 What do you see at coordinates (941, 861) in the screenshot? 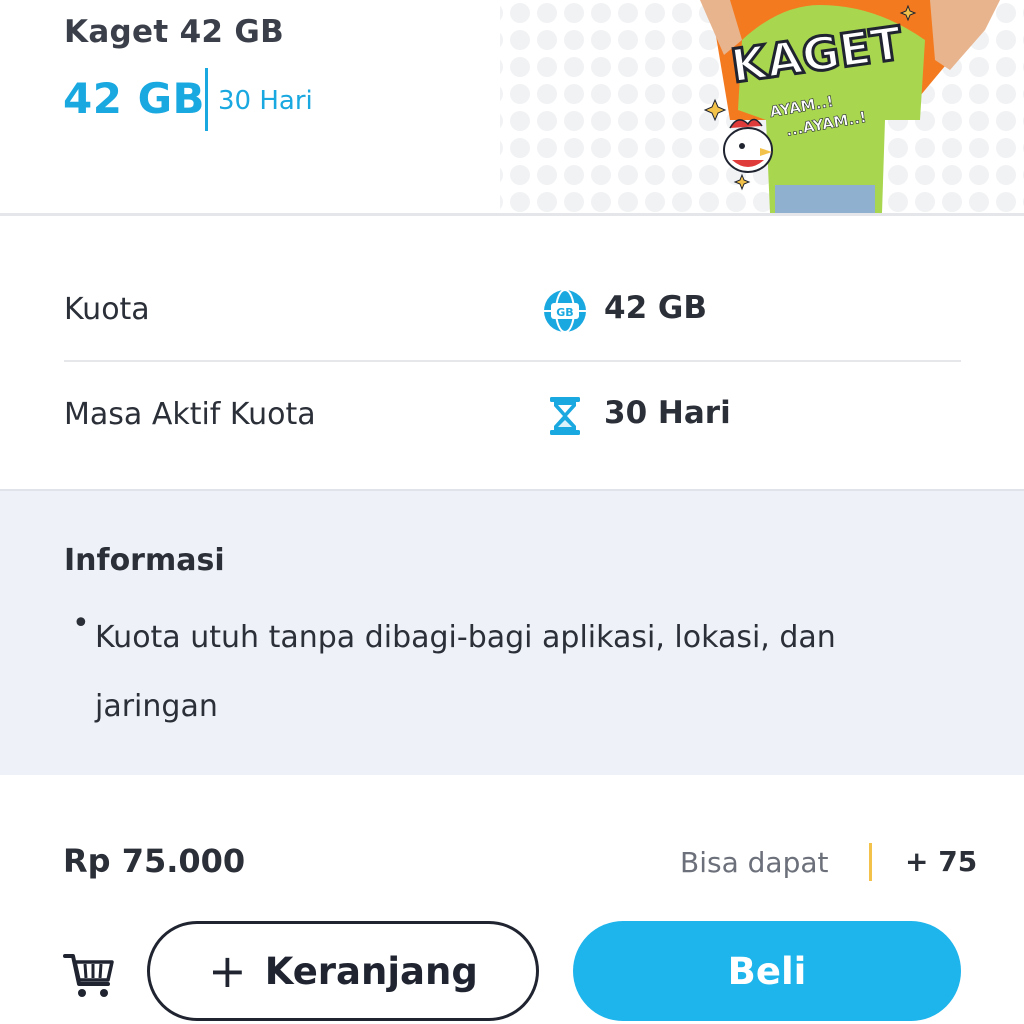
I see `bonus-points: + 75` at bounding box center [941, 861].